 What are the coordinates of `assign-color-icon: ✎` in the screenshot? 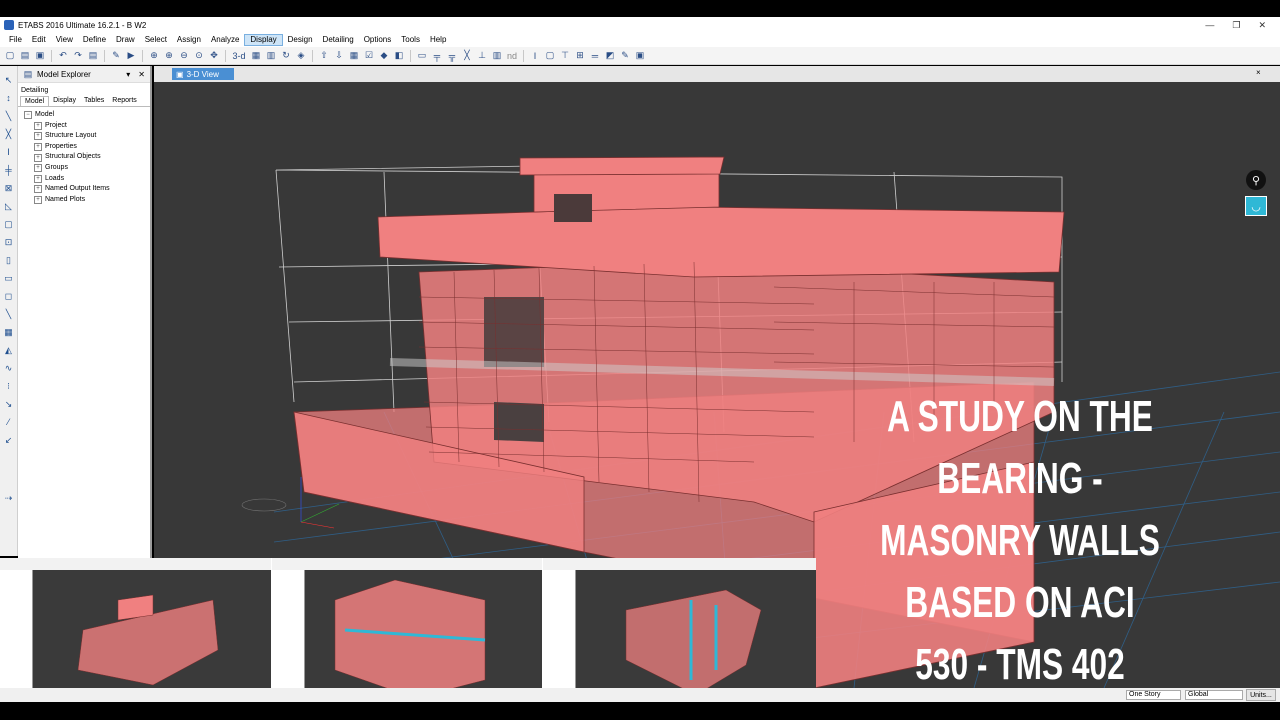 It's located at (625, 56).